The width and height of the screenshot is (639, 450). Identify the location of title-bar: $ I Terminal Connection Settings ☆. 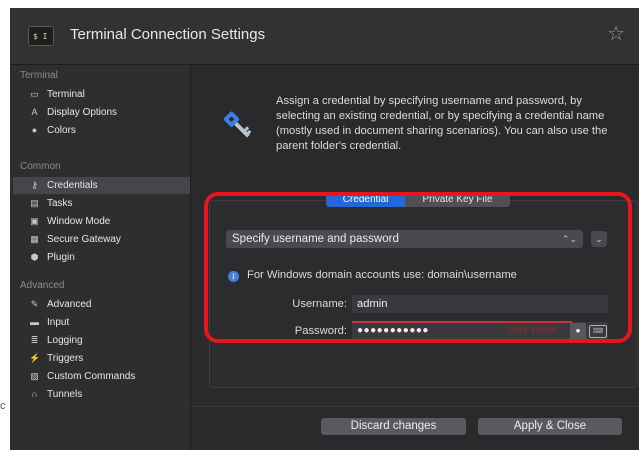
(324, 36).